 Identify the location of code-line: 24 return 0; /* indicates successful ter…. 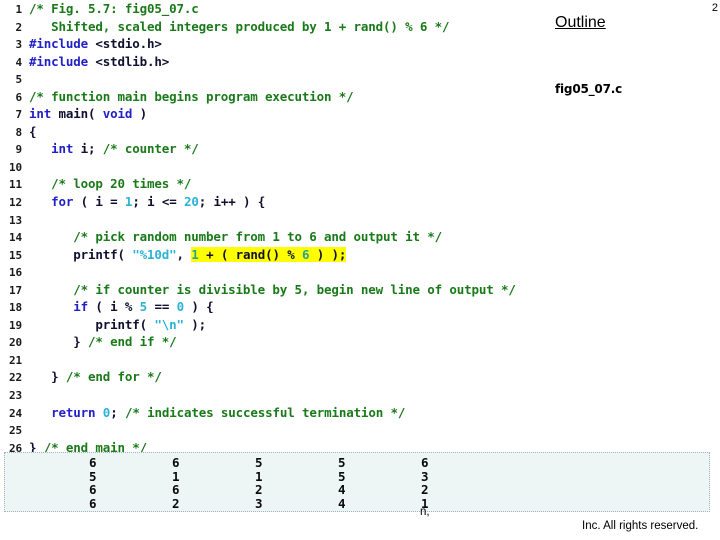
(280, 413).